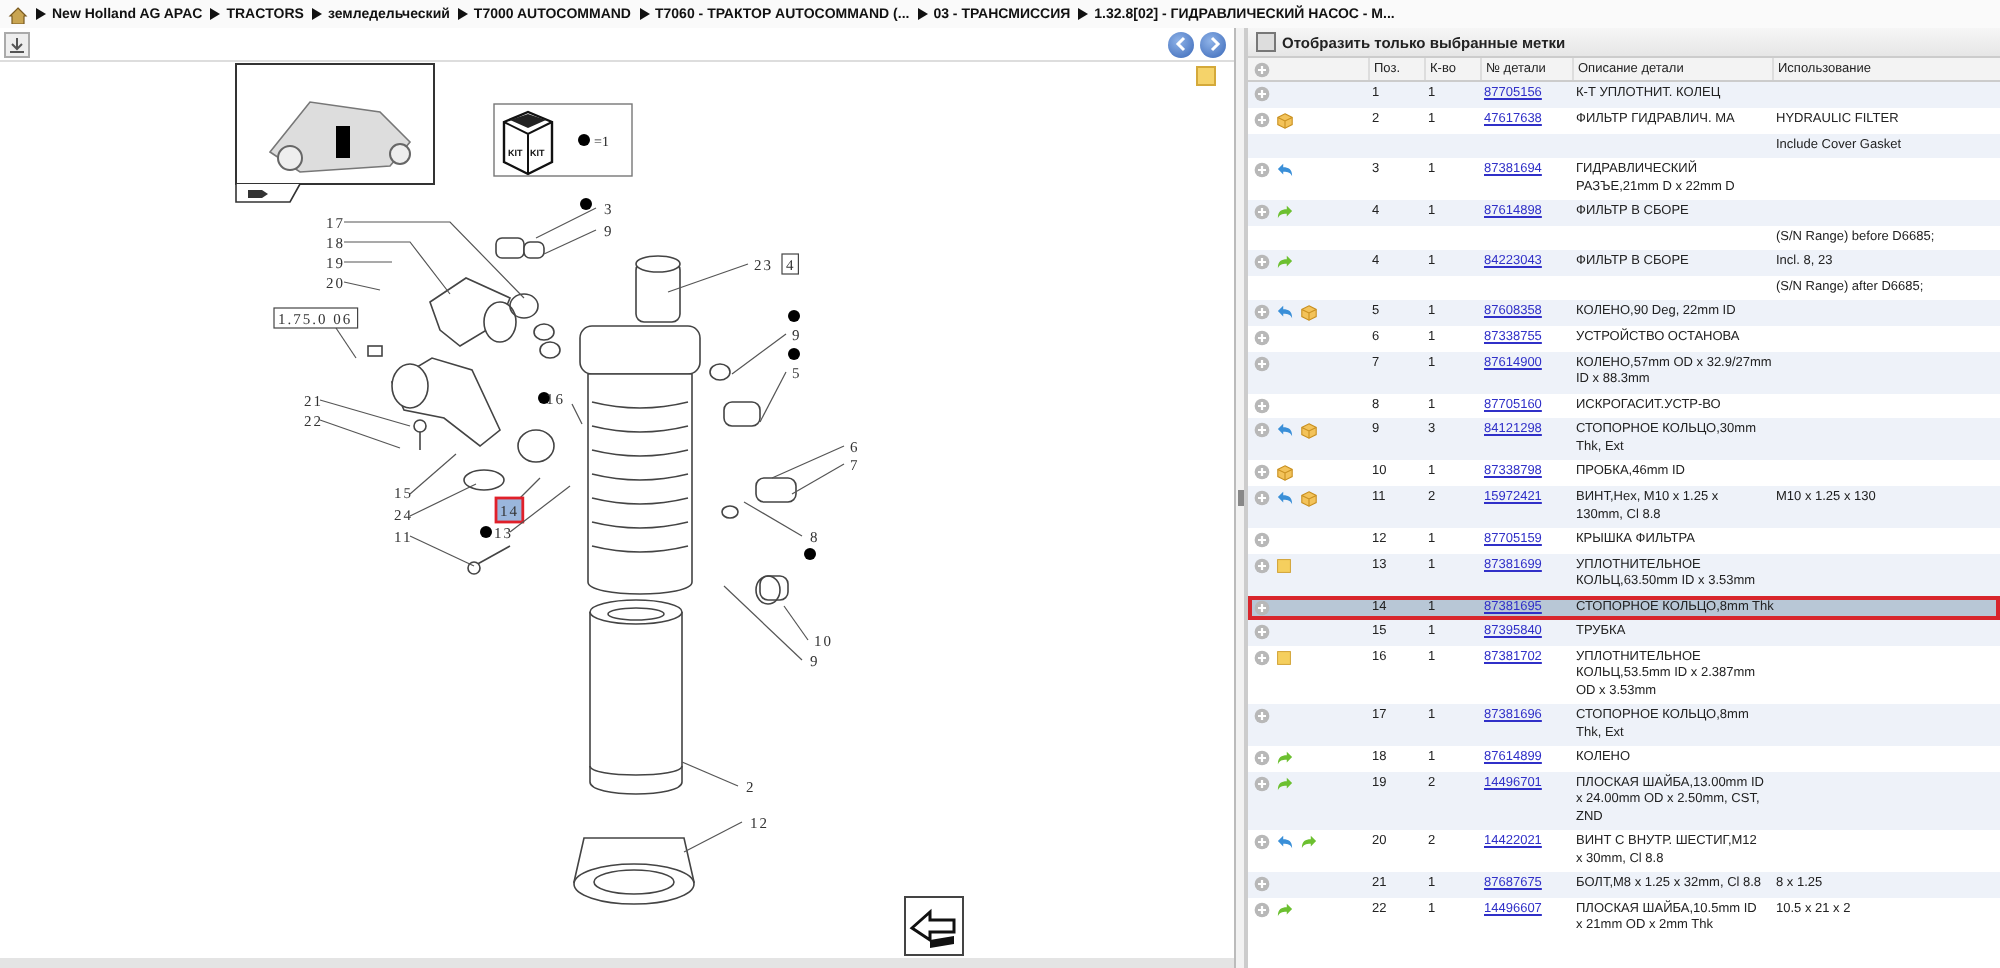 The height and width of the screenshot is (968, 2000). What do you see at coordinates (446, 402) in the screenshot?
I see `lower-elbow-drawing` at bounding box center [446, 402].